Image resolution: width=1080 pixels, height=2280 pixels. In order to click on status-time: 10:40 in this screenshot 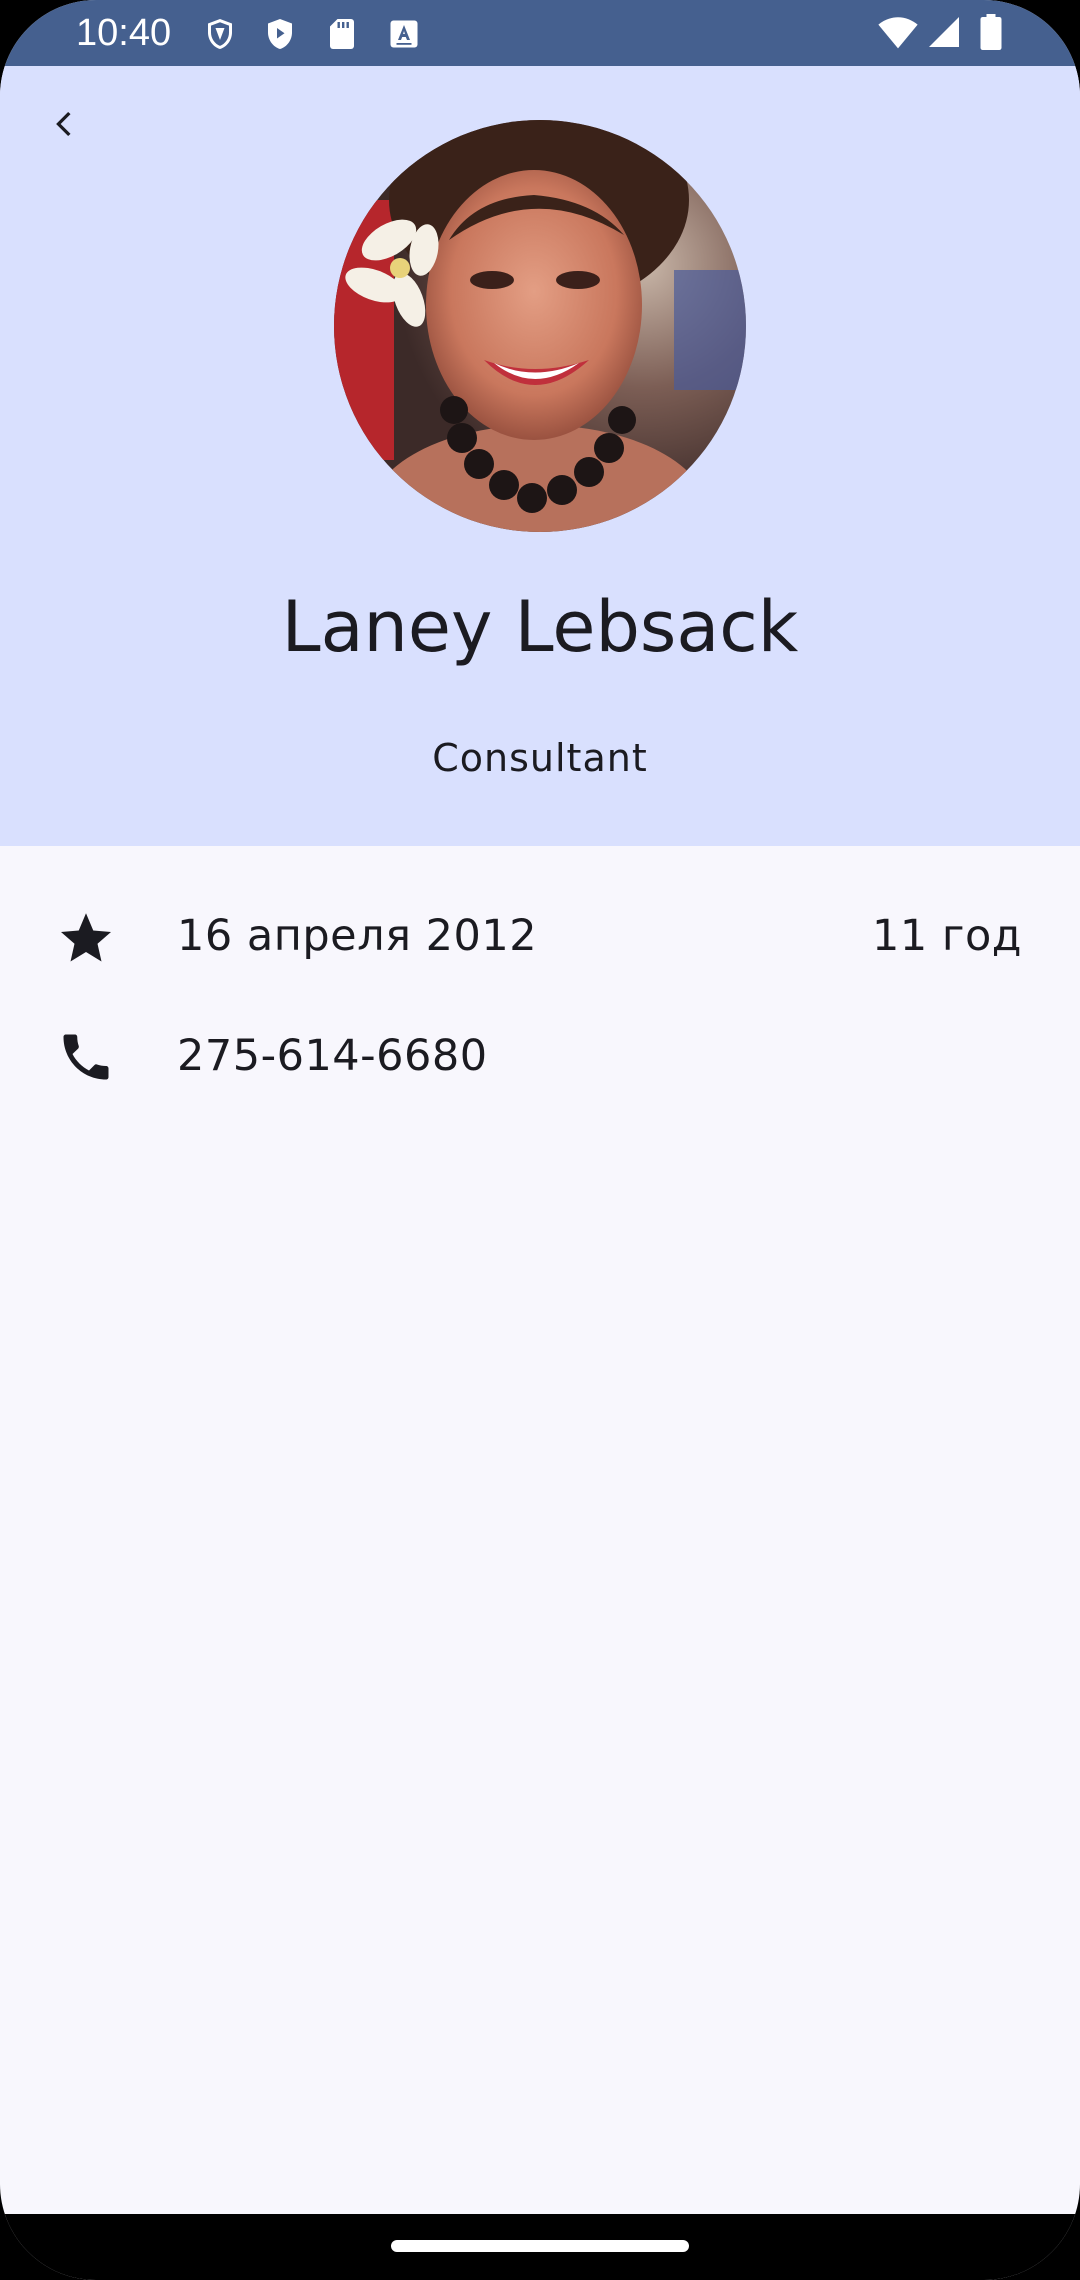, I will do `click(124, 33)`.